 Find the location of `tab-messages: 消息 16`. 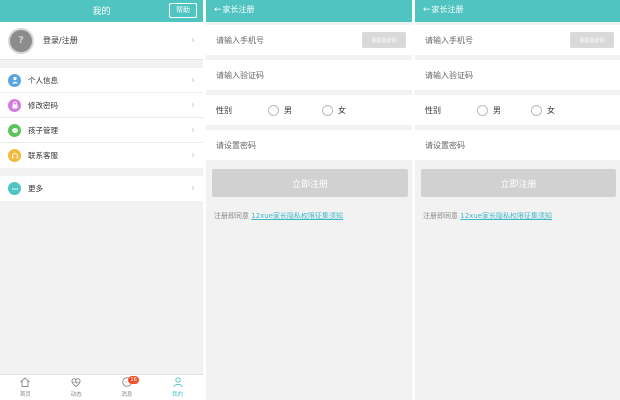

tab-messages: 消息 16 is located at coordinates (127, 387).